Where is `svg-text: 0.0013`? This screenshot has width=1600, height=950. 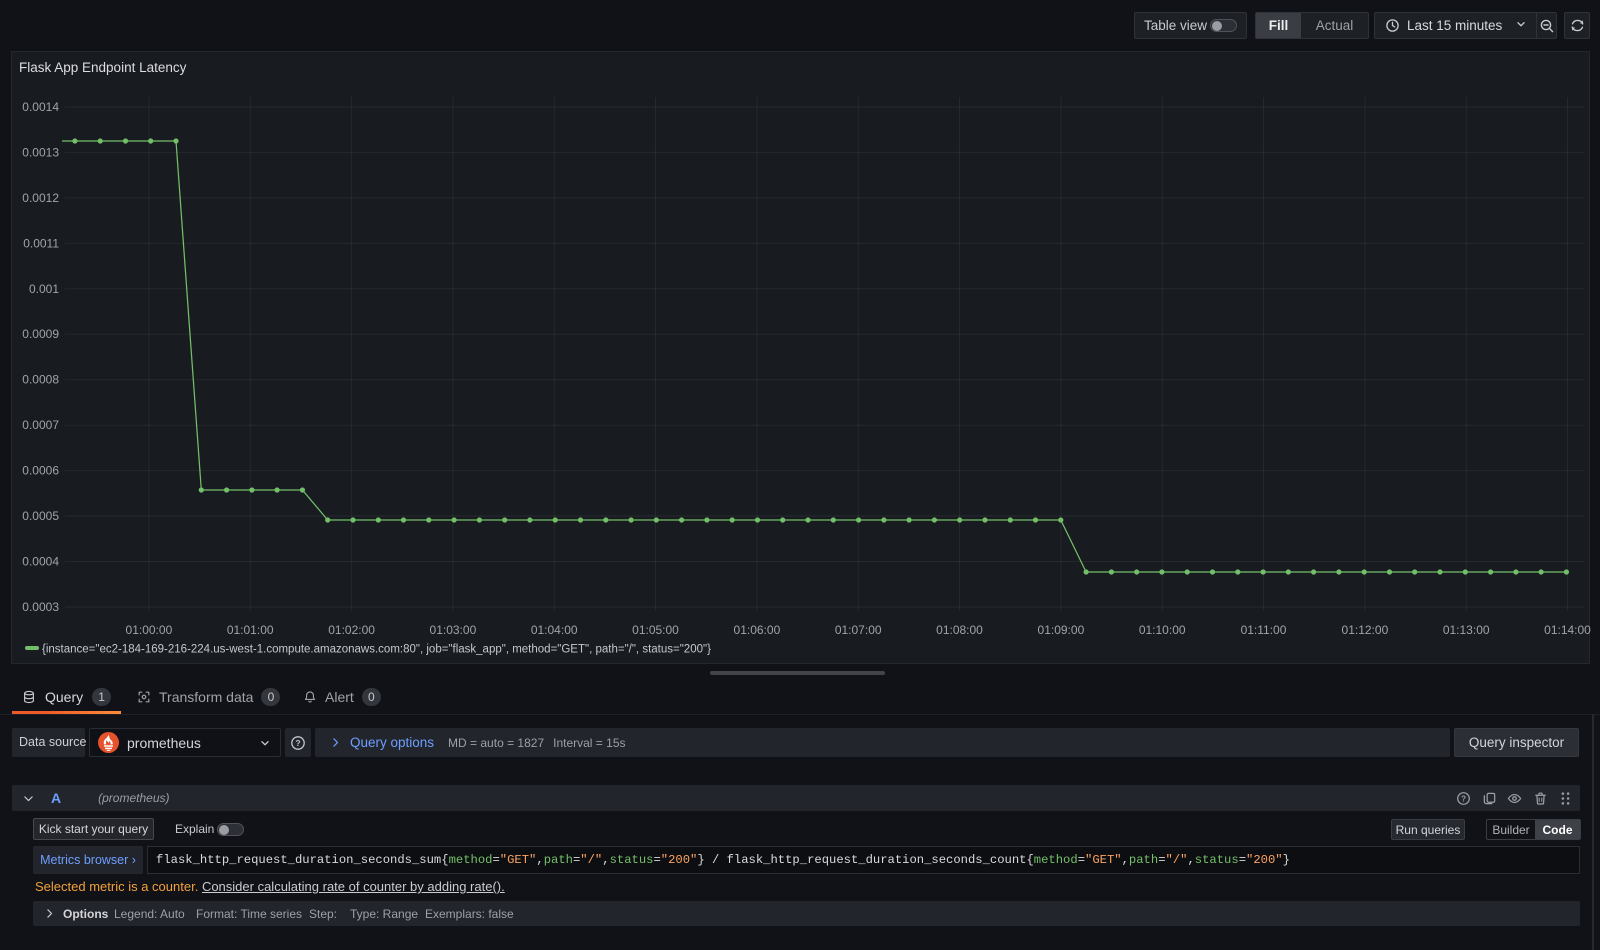
svg-text: 0.0013 is located at coordinates (40, 152).